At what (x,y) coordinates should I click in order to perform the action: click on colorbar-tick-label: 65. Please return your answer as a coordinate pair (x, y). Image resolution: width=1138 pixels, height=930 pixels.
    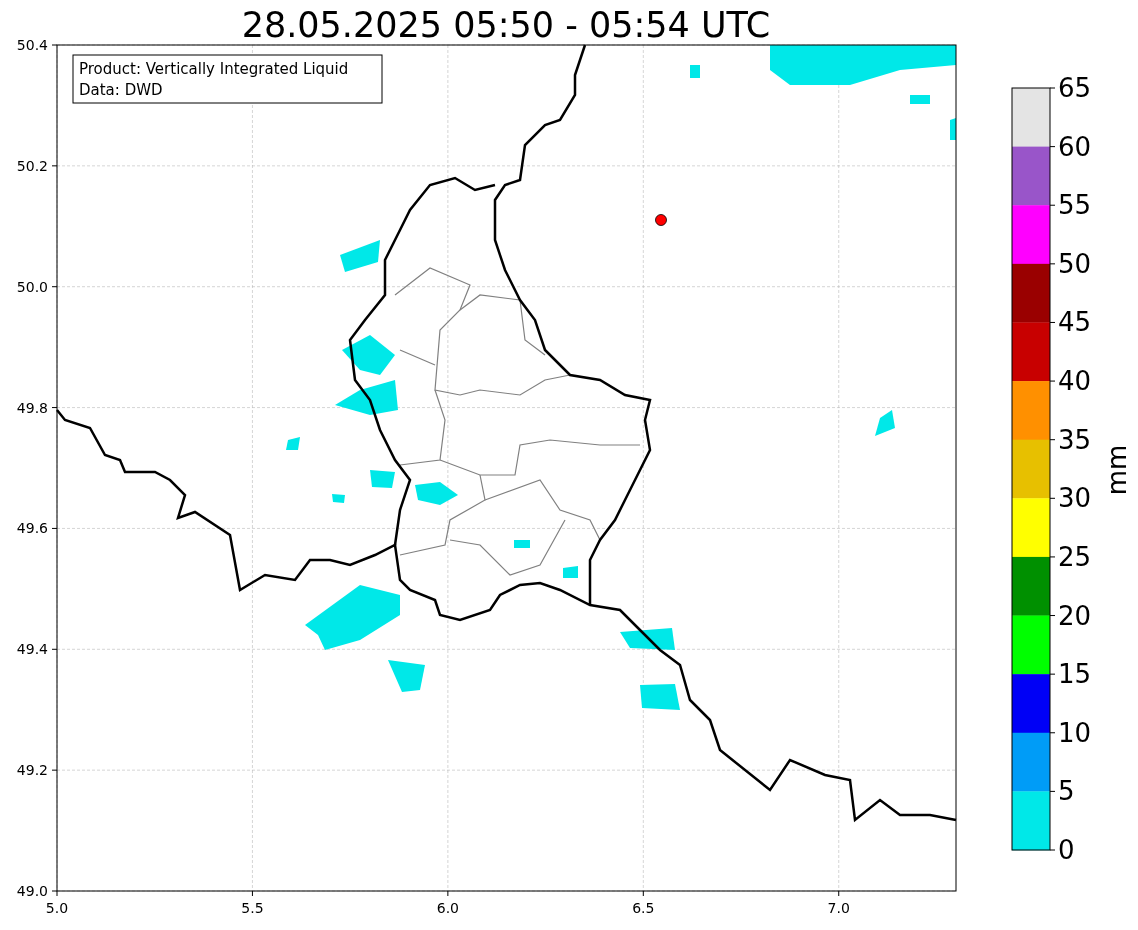
    Looking at the image, I should click on (1075, 88).